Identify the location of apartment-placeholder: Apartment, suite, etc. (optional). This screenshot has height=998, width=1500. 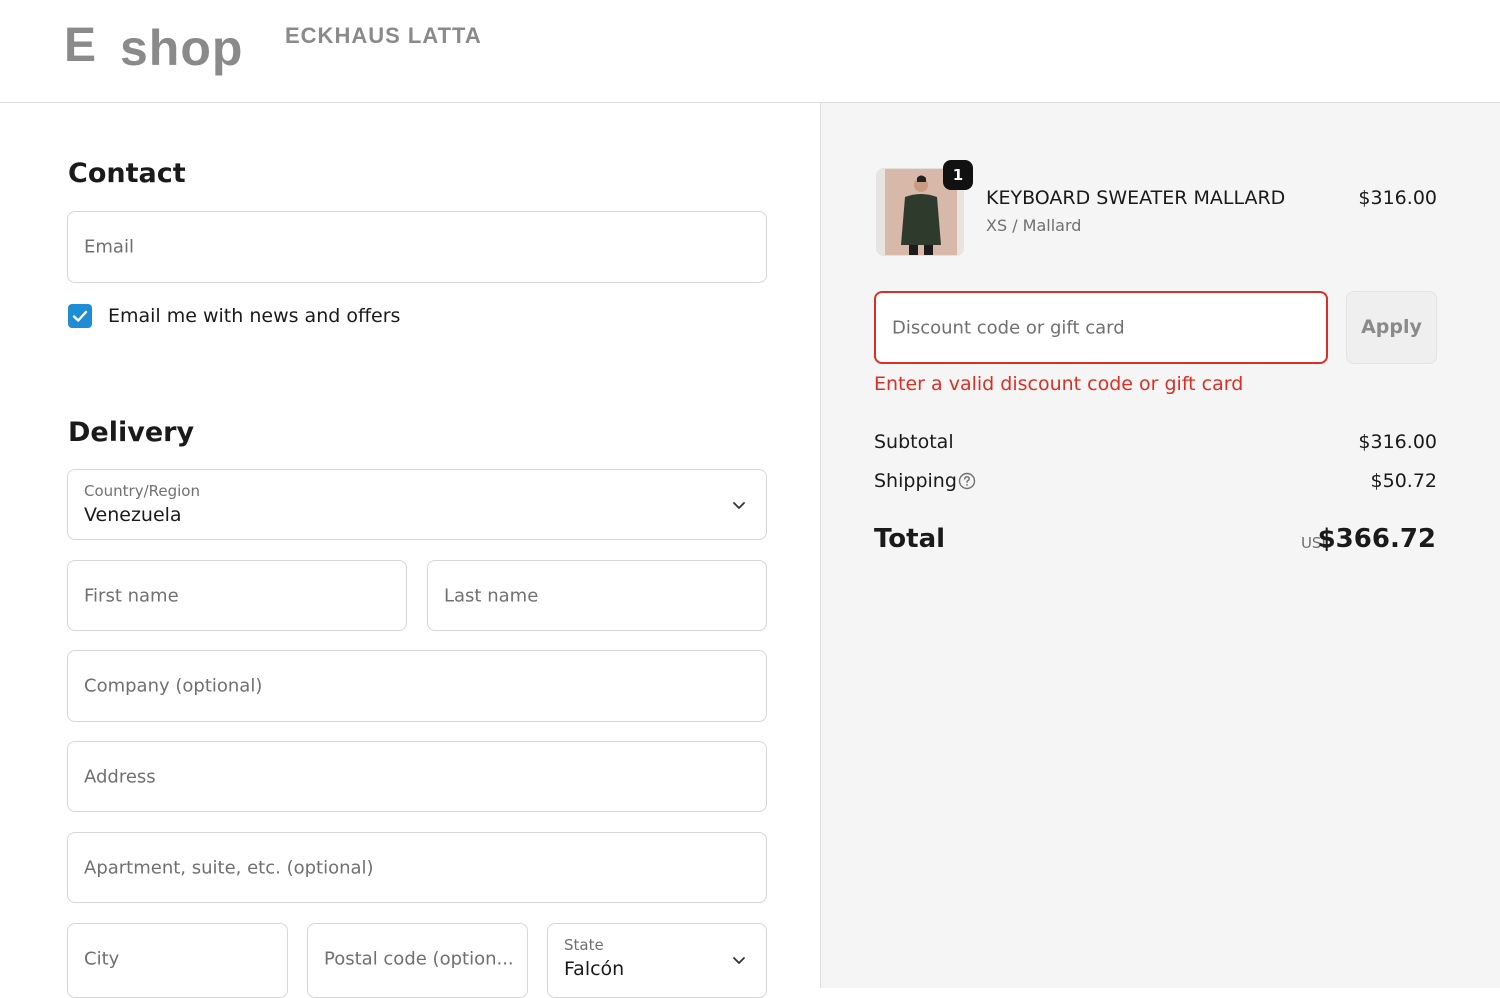
(229, 867).